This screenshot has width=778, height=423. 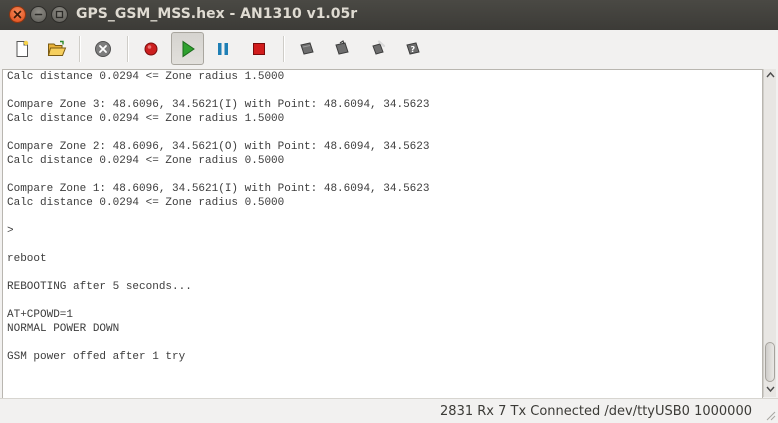 I want to click on close-icon, so click(x=17, y=14).